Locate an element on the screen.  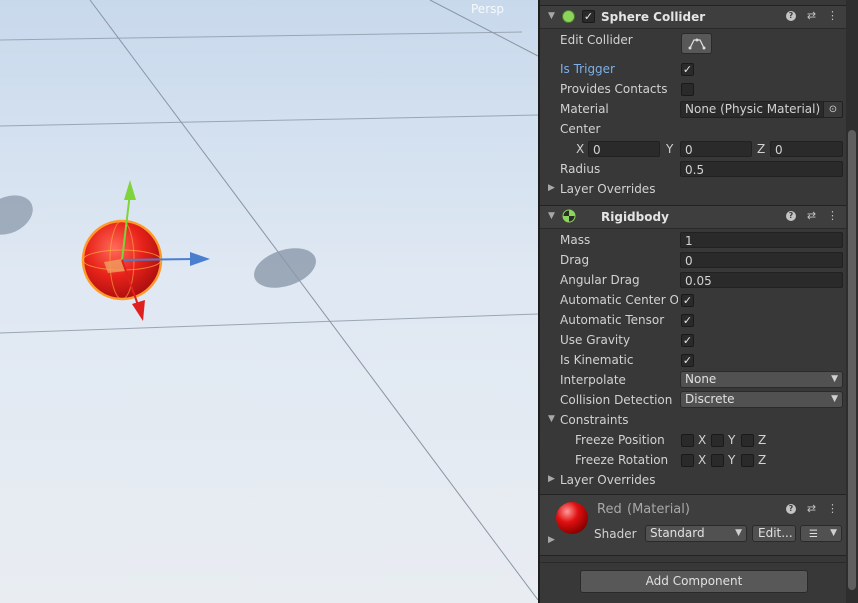
sphere-collider-icon is located at coordinates (568, 16).